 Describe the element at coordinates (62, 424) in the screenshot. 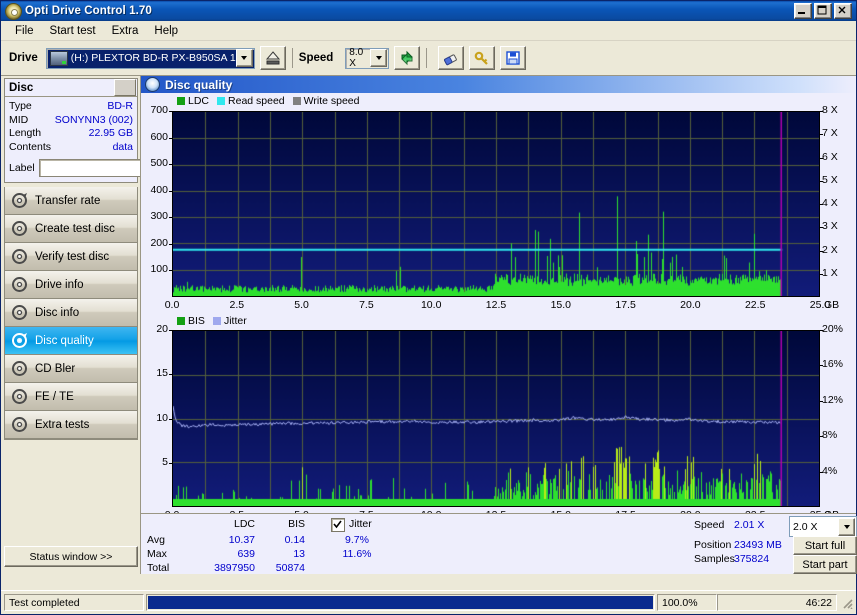

I see `sidebar-item-label: Extra tests` at that location.